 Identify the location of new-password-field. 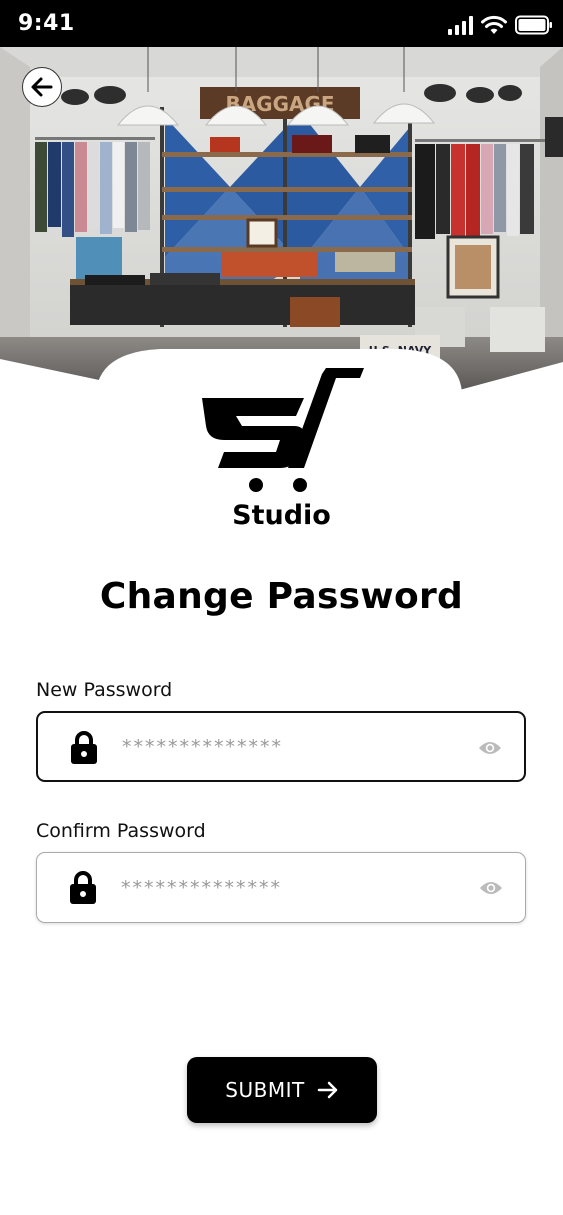
(281, 746).